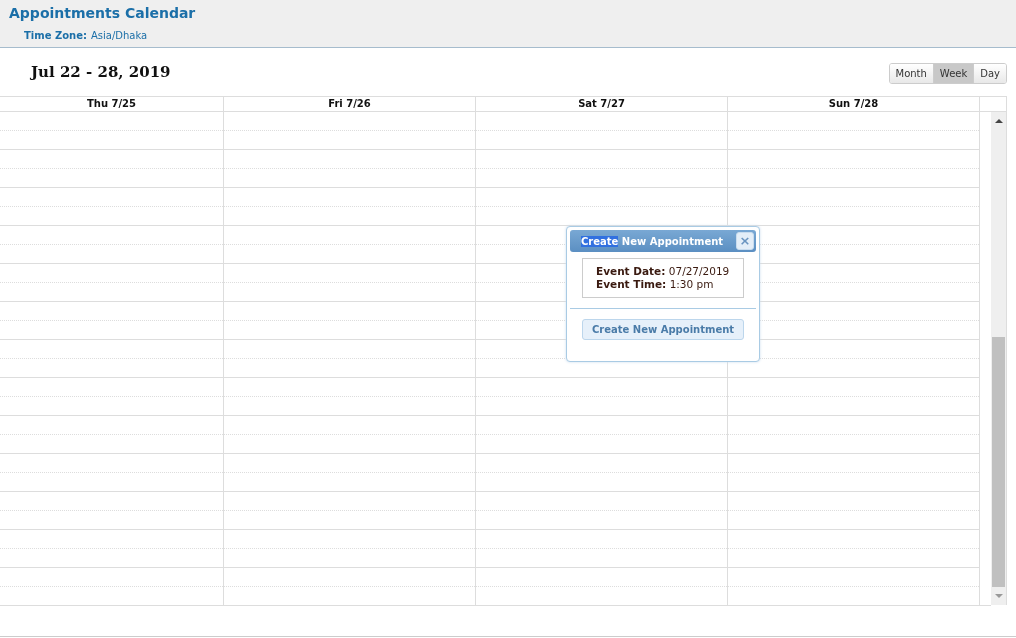 This screenshot has height=638, width=1016. I want to click on dialog-title: Create New Appointment, so click(652, 241).